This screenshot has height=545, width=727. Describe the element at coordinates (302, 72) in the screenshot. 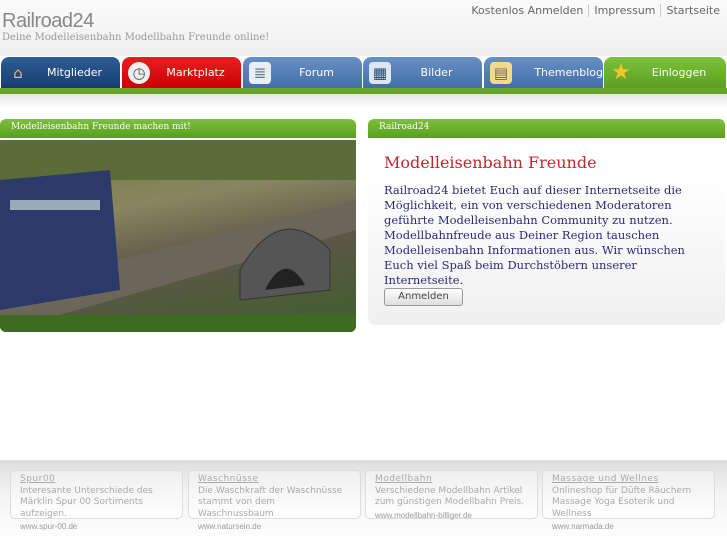

I see `tab-forum: ≣ Forum` at that location.